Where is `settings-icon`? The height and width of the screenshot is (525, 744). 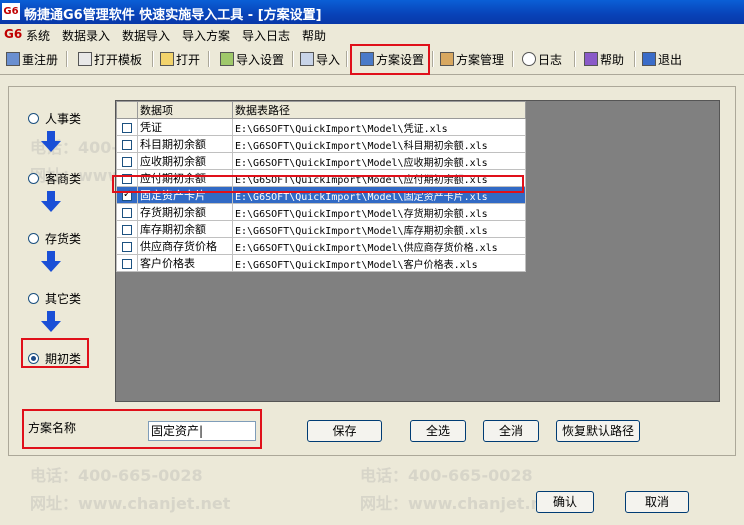 settings-icon is located at coordinates (227, 59).